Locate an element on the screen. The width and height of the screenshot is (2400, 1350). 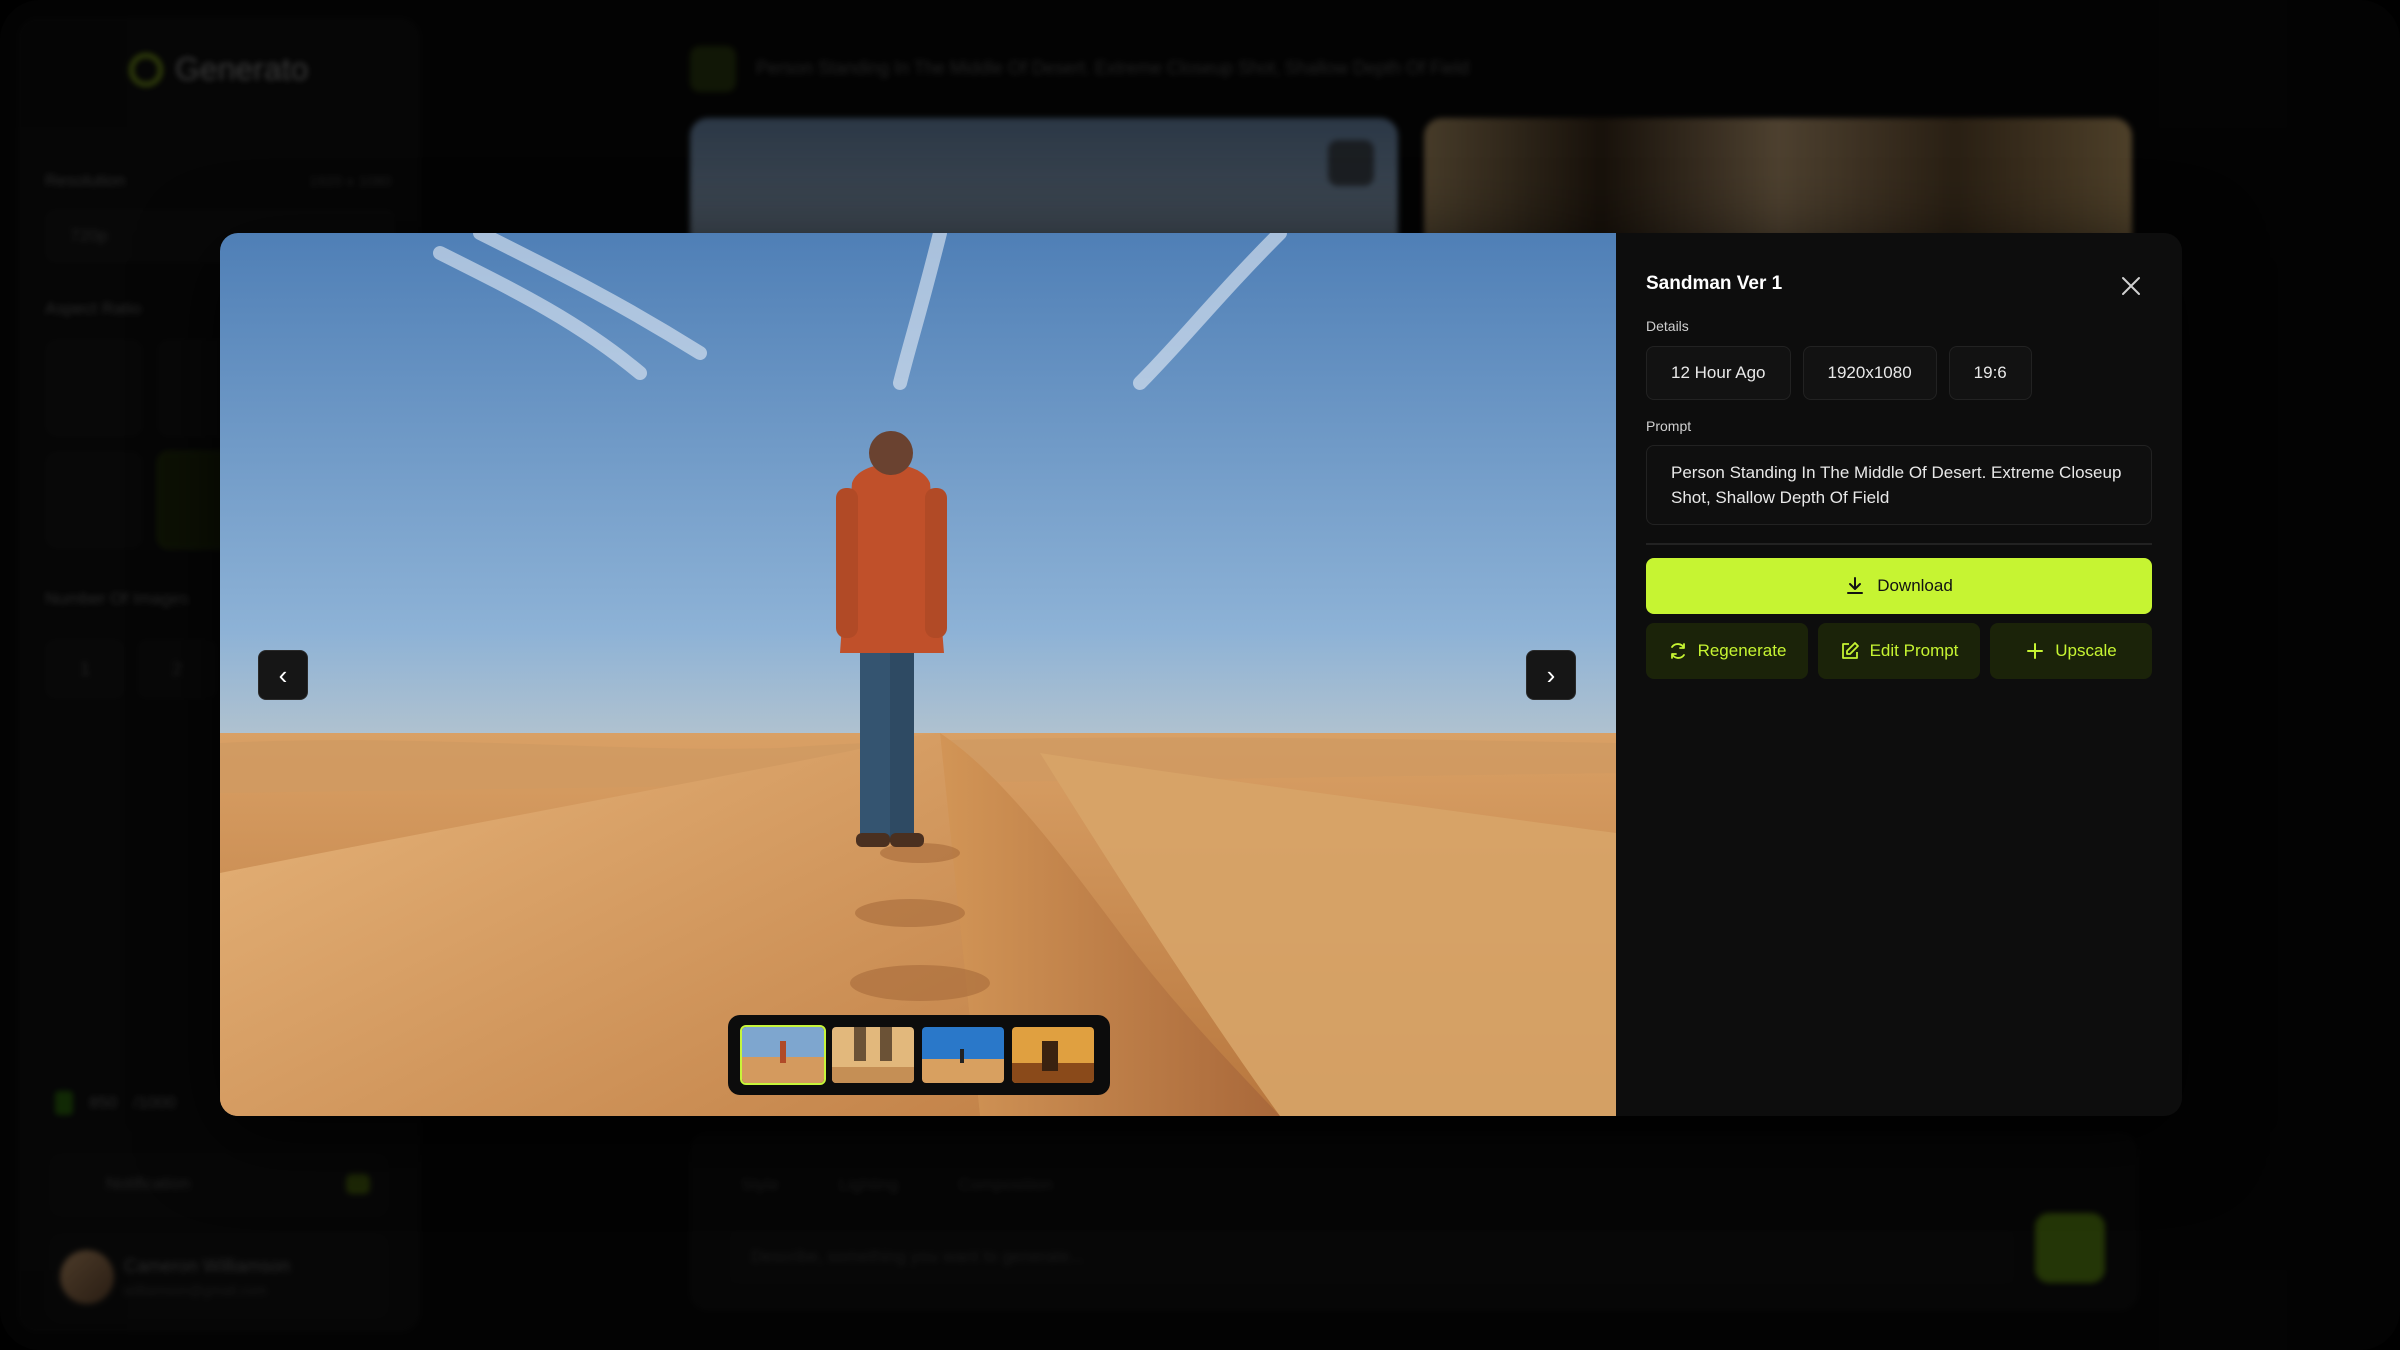
created-time-chip: 12 Hour Ago is located at coordinates (1718, 373).